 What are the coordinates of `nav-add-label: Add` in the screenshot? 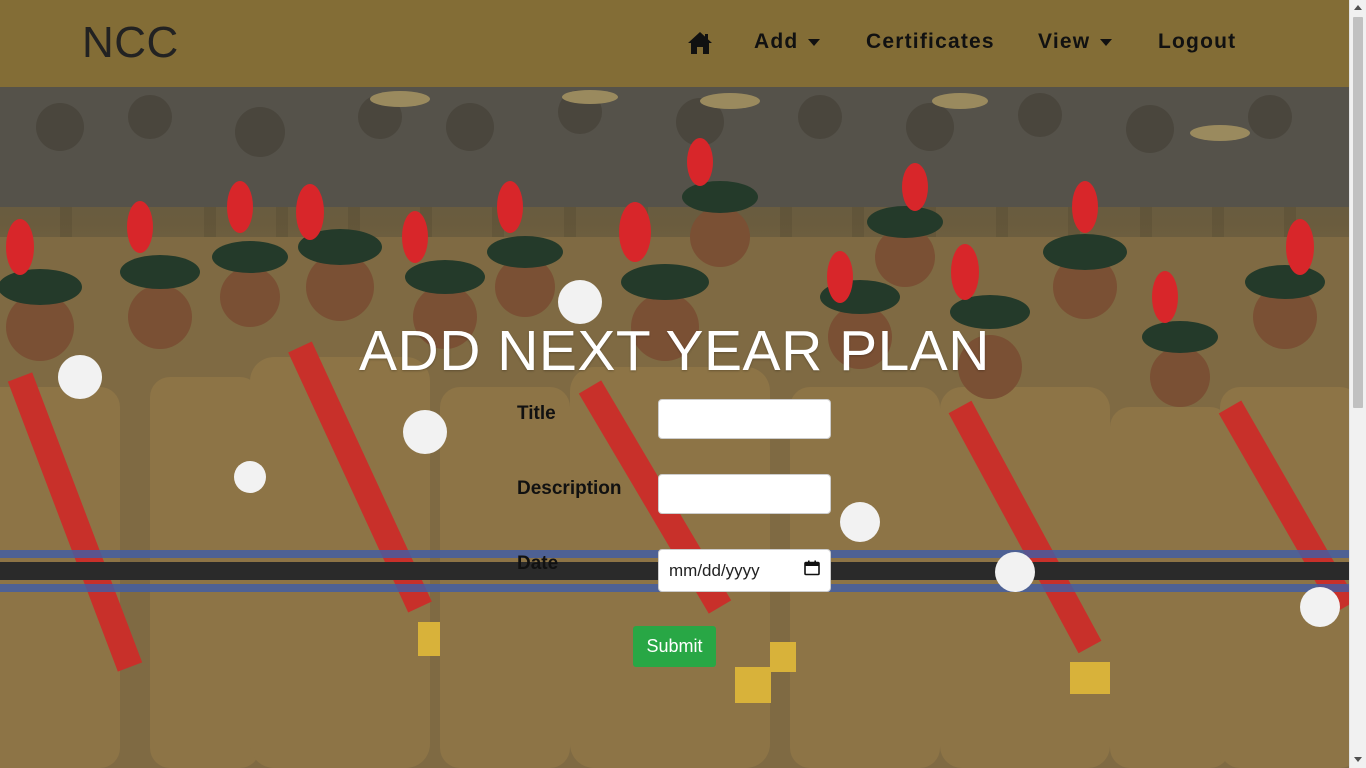 It's located at (776, 41).